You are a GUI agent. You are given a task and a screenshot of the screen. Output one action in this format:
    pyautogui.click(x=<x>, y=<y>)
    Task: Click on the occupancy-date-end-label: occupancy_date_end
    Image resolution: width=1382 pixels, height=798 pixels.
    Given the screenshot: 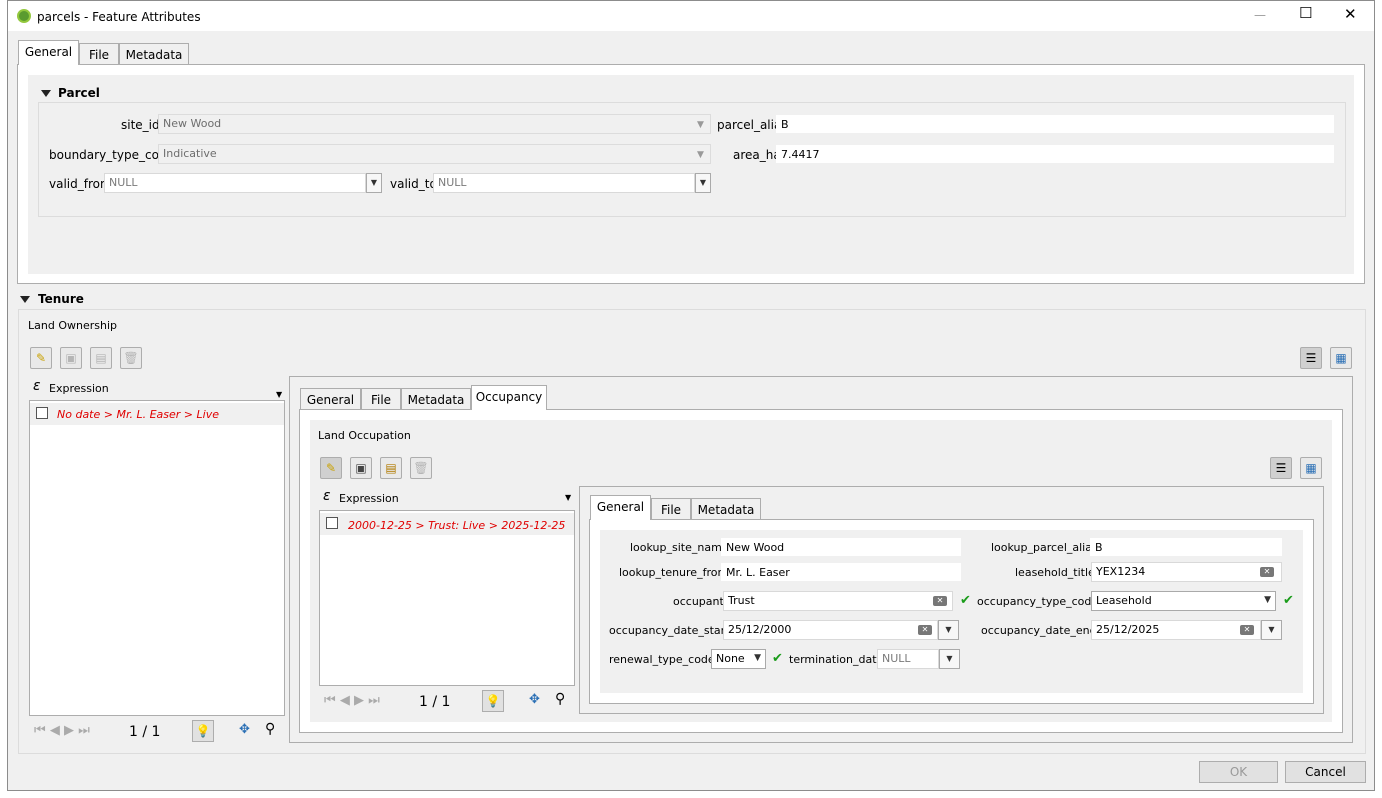 What is the action you would take?
    pyautogui.click(x=1039, y=630)
    